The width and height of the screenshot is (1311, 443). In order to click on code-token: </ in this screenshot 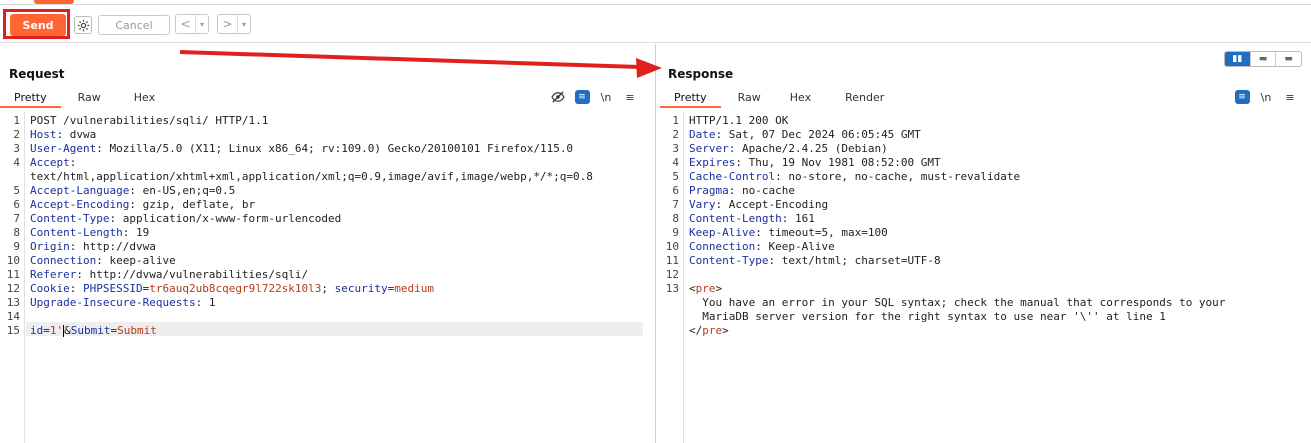, I will do `click(696, 330)`.